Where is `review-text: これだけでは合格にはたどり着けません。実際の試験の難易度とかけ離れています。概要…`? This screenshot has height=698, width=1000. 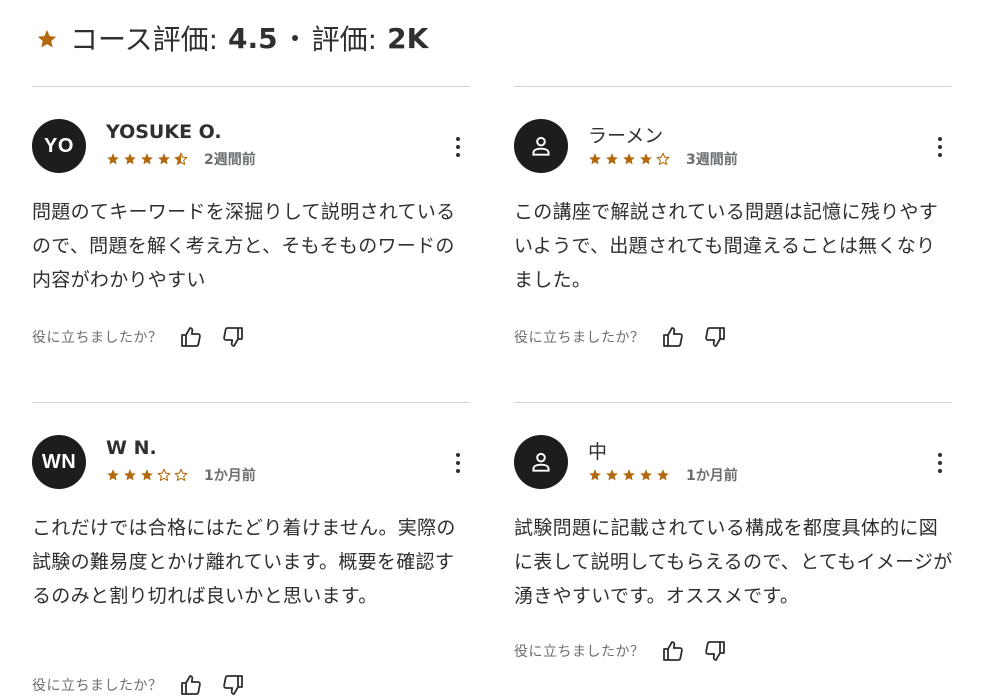 review-text: これだけでは合格にはたどり着けません。実際の試験の難易度とかけ離れています。概要… is located at coordinates (244, 562).